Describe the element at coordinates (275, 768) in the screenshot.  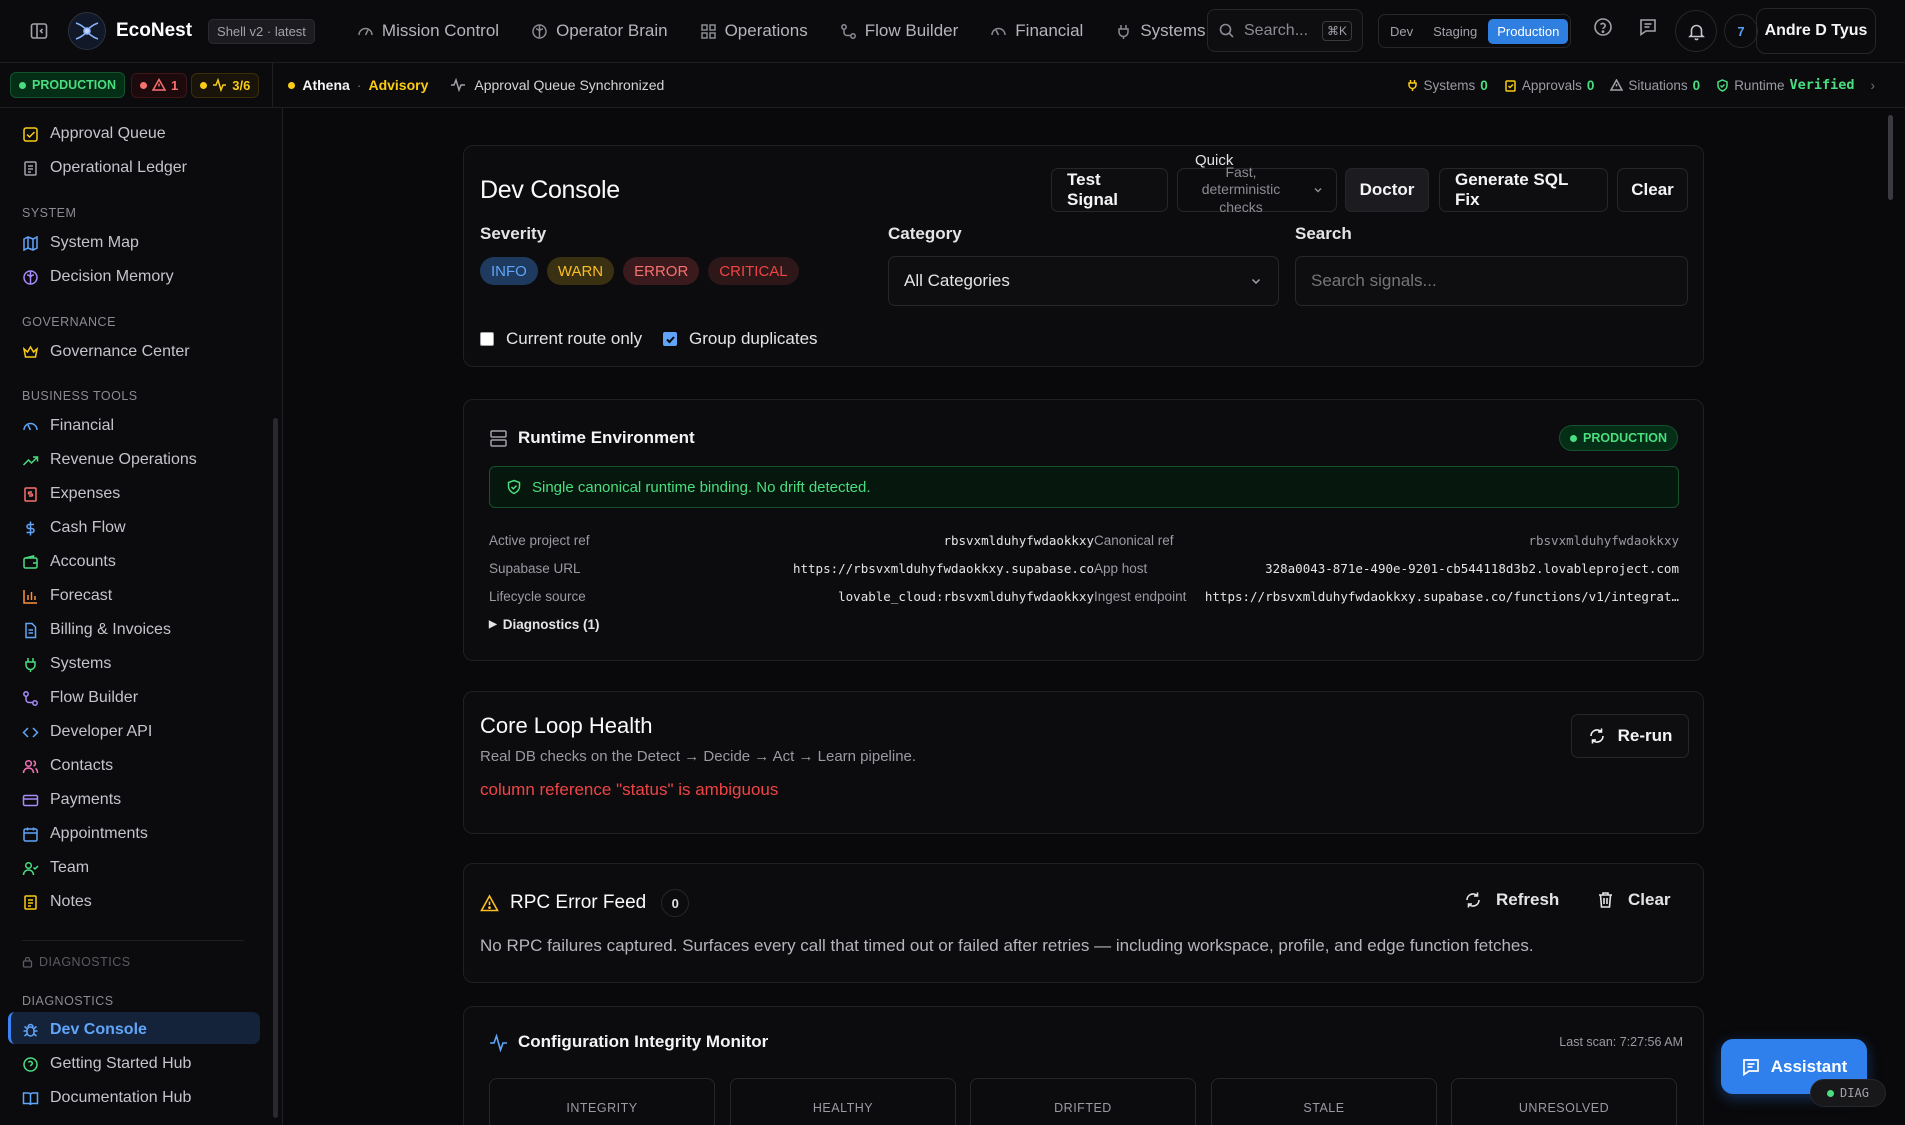
I see `sidebar-scrollbar` at that location.